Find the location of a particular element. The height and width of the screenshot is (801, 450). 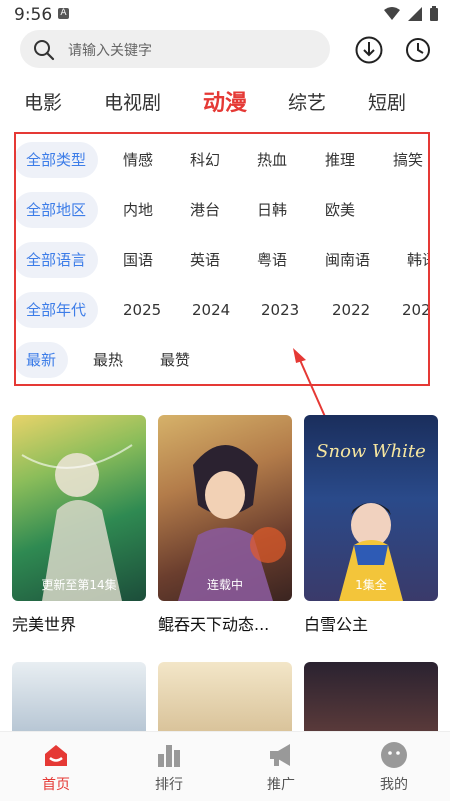

filter-option: 2022 is located at coordinates (351, 310).